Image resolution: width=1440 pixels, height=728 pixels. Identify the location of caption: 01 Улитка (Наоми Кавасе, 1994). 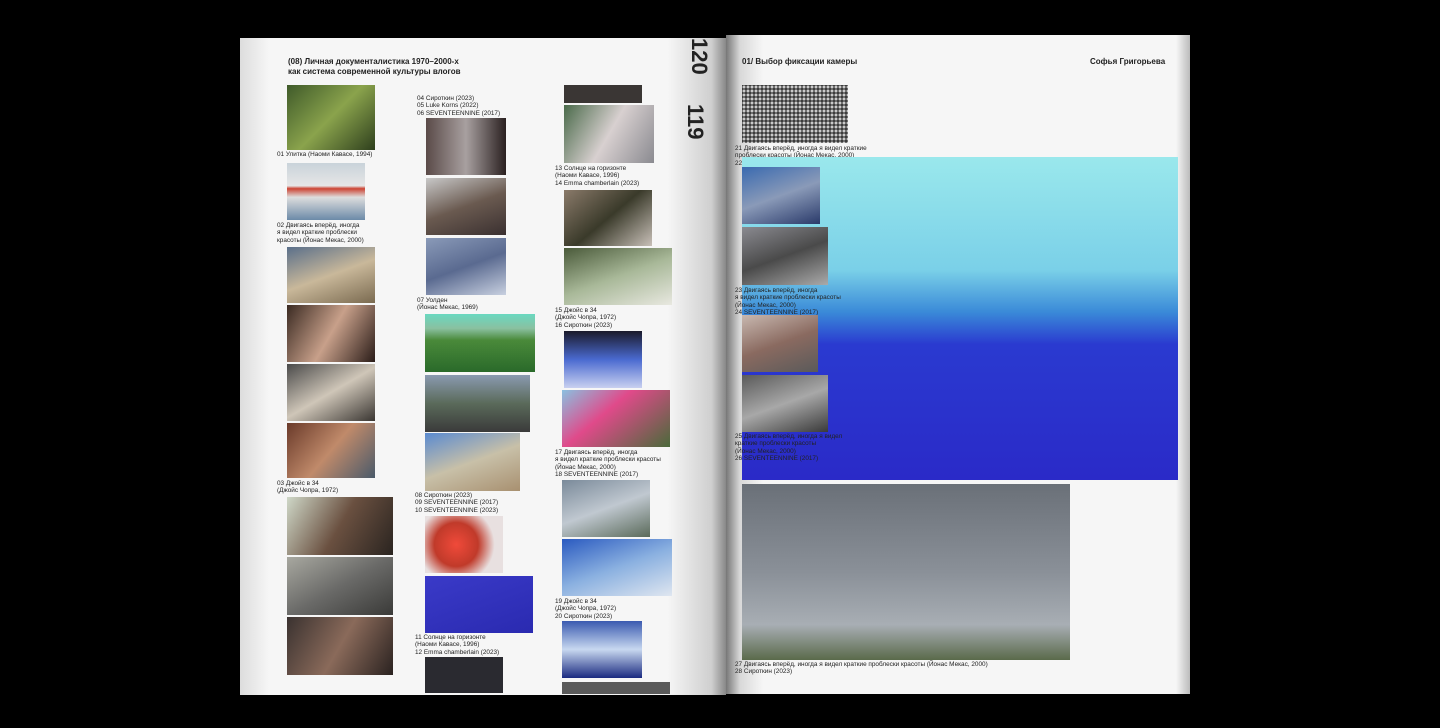
(325, 154).